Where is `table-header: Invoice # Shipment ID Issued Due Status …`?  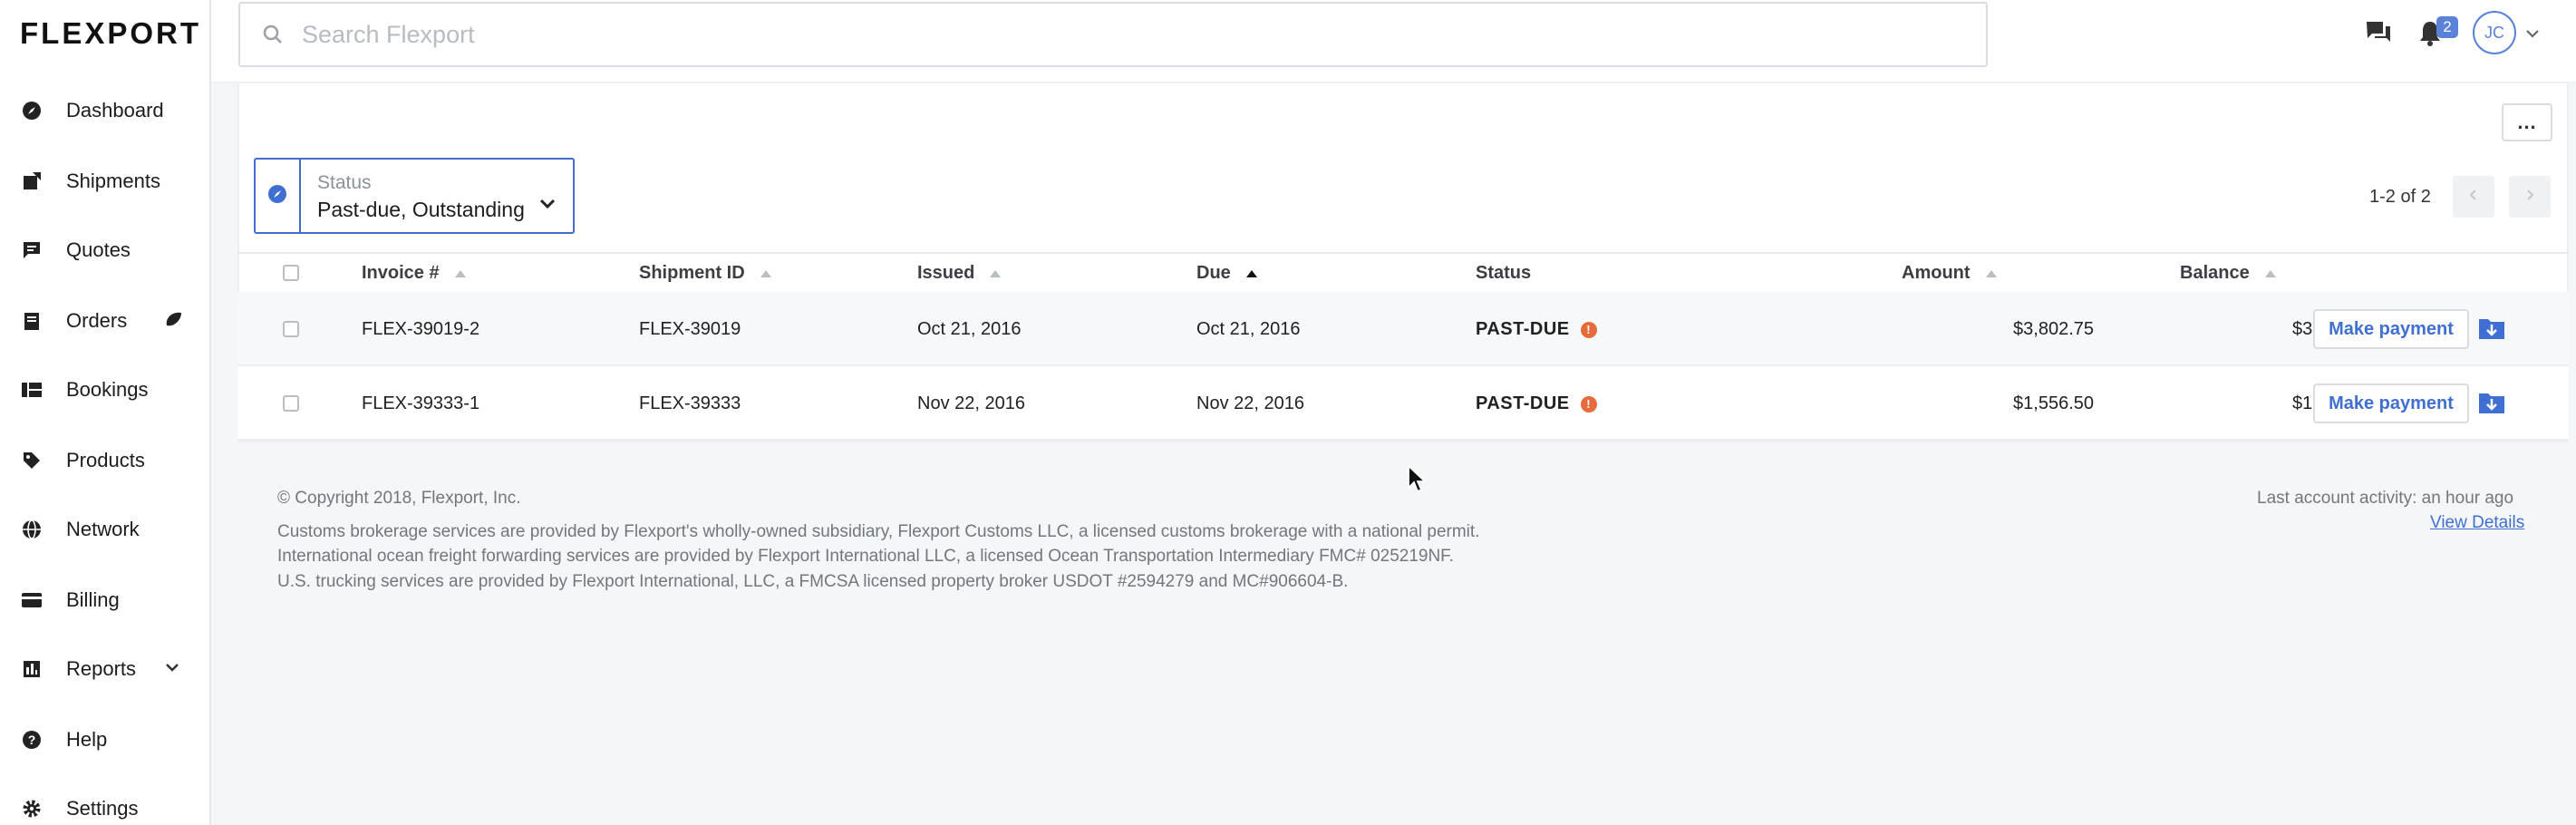 table-header: Invoice # Shipment ID Issued Due Status … is located at coordinates (1403, 272).